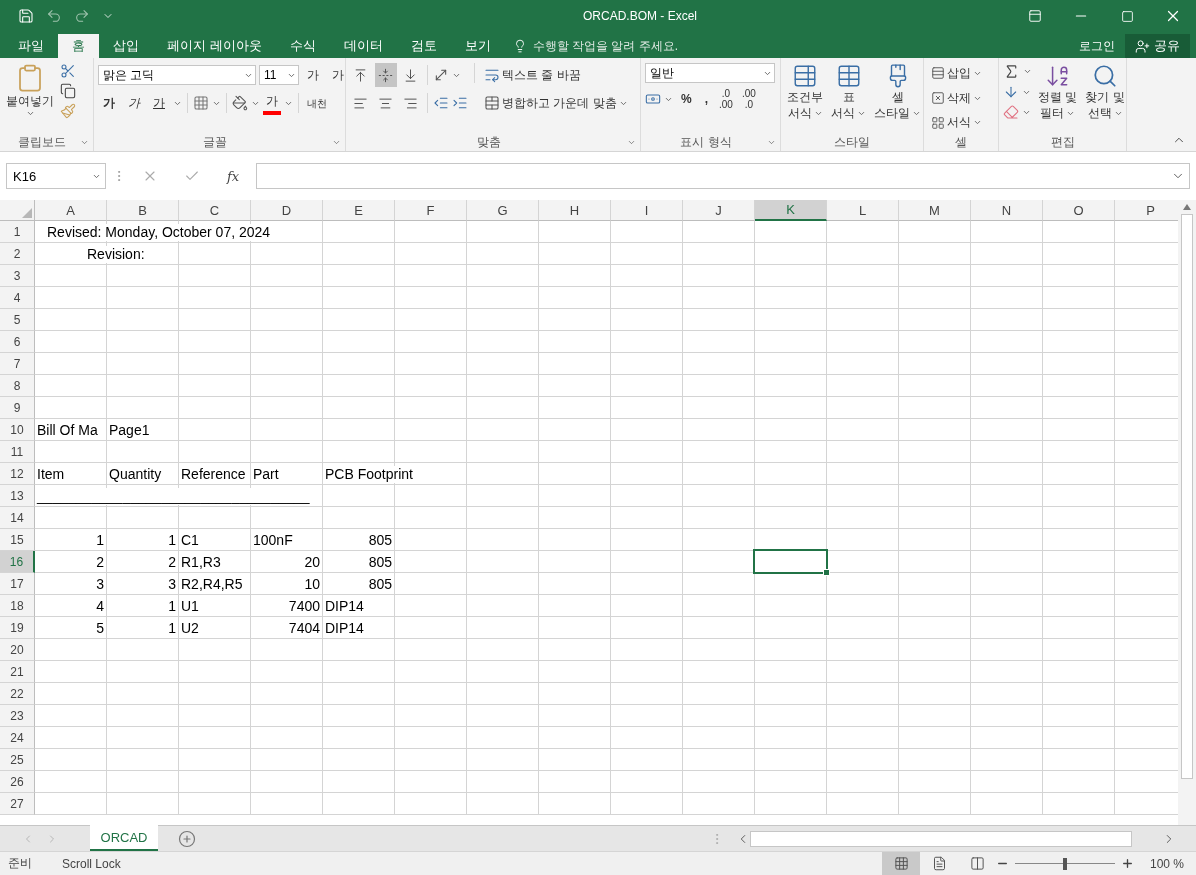  Describe the element at coordinates (287, 210) in the screenshot. I see `column-header: D` at that location.